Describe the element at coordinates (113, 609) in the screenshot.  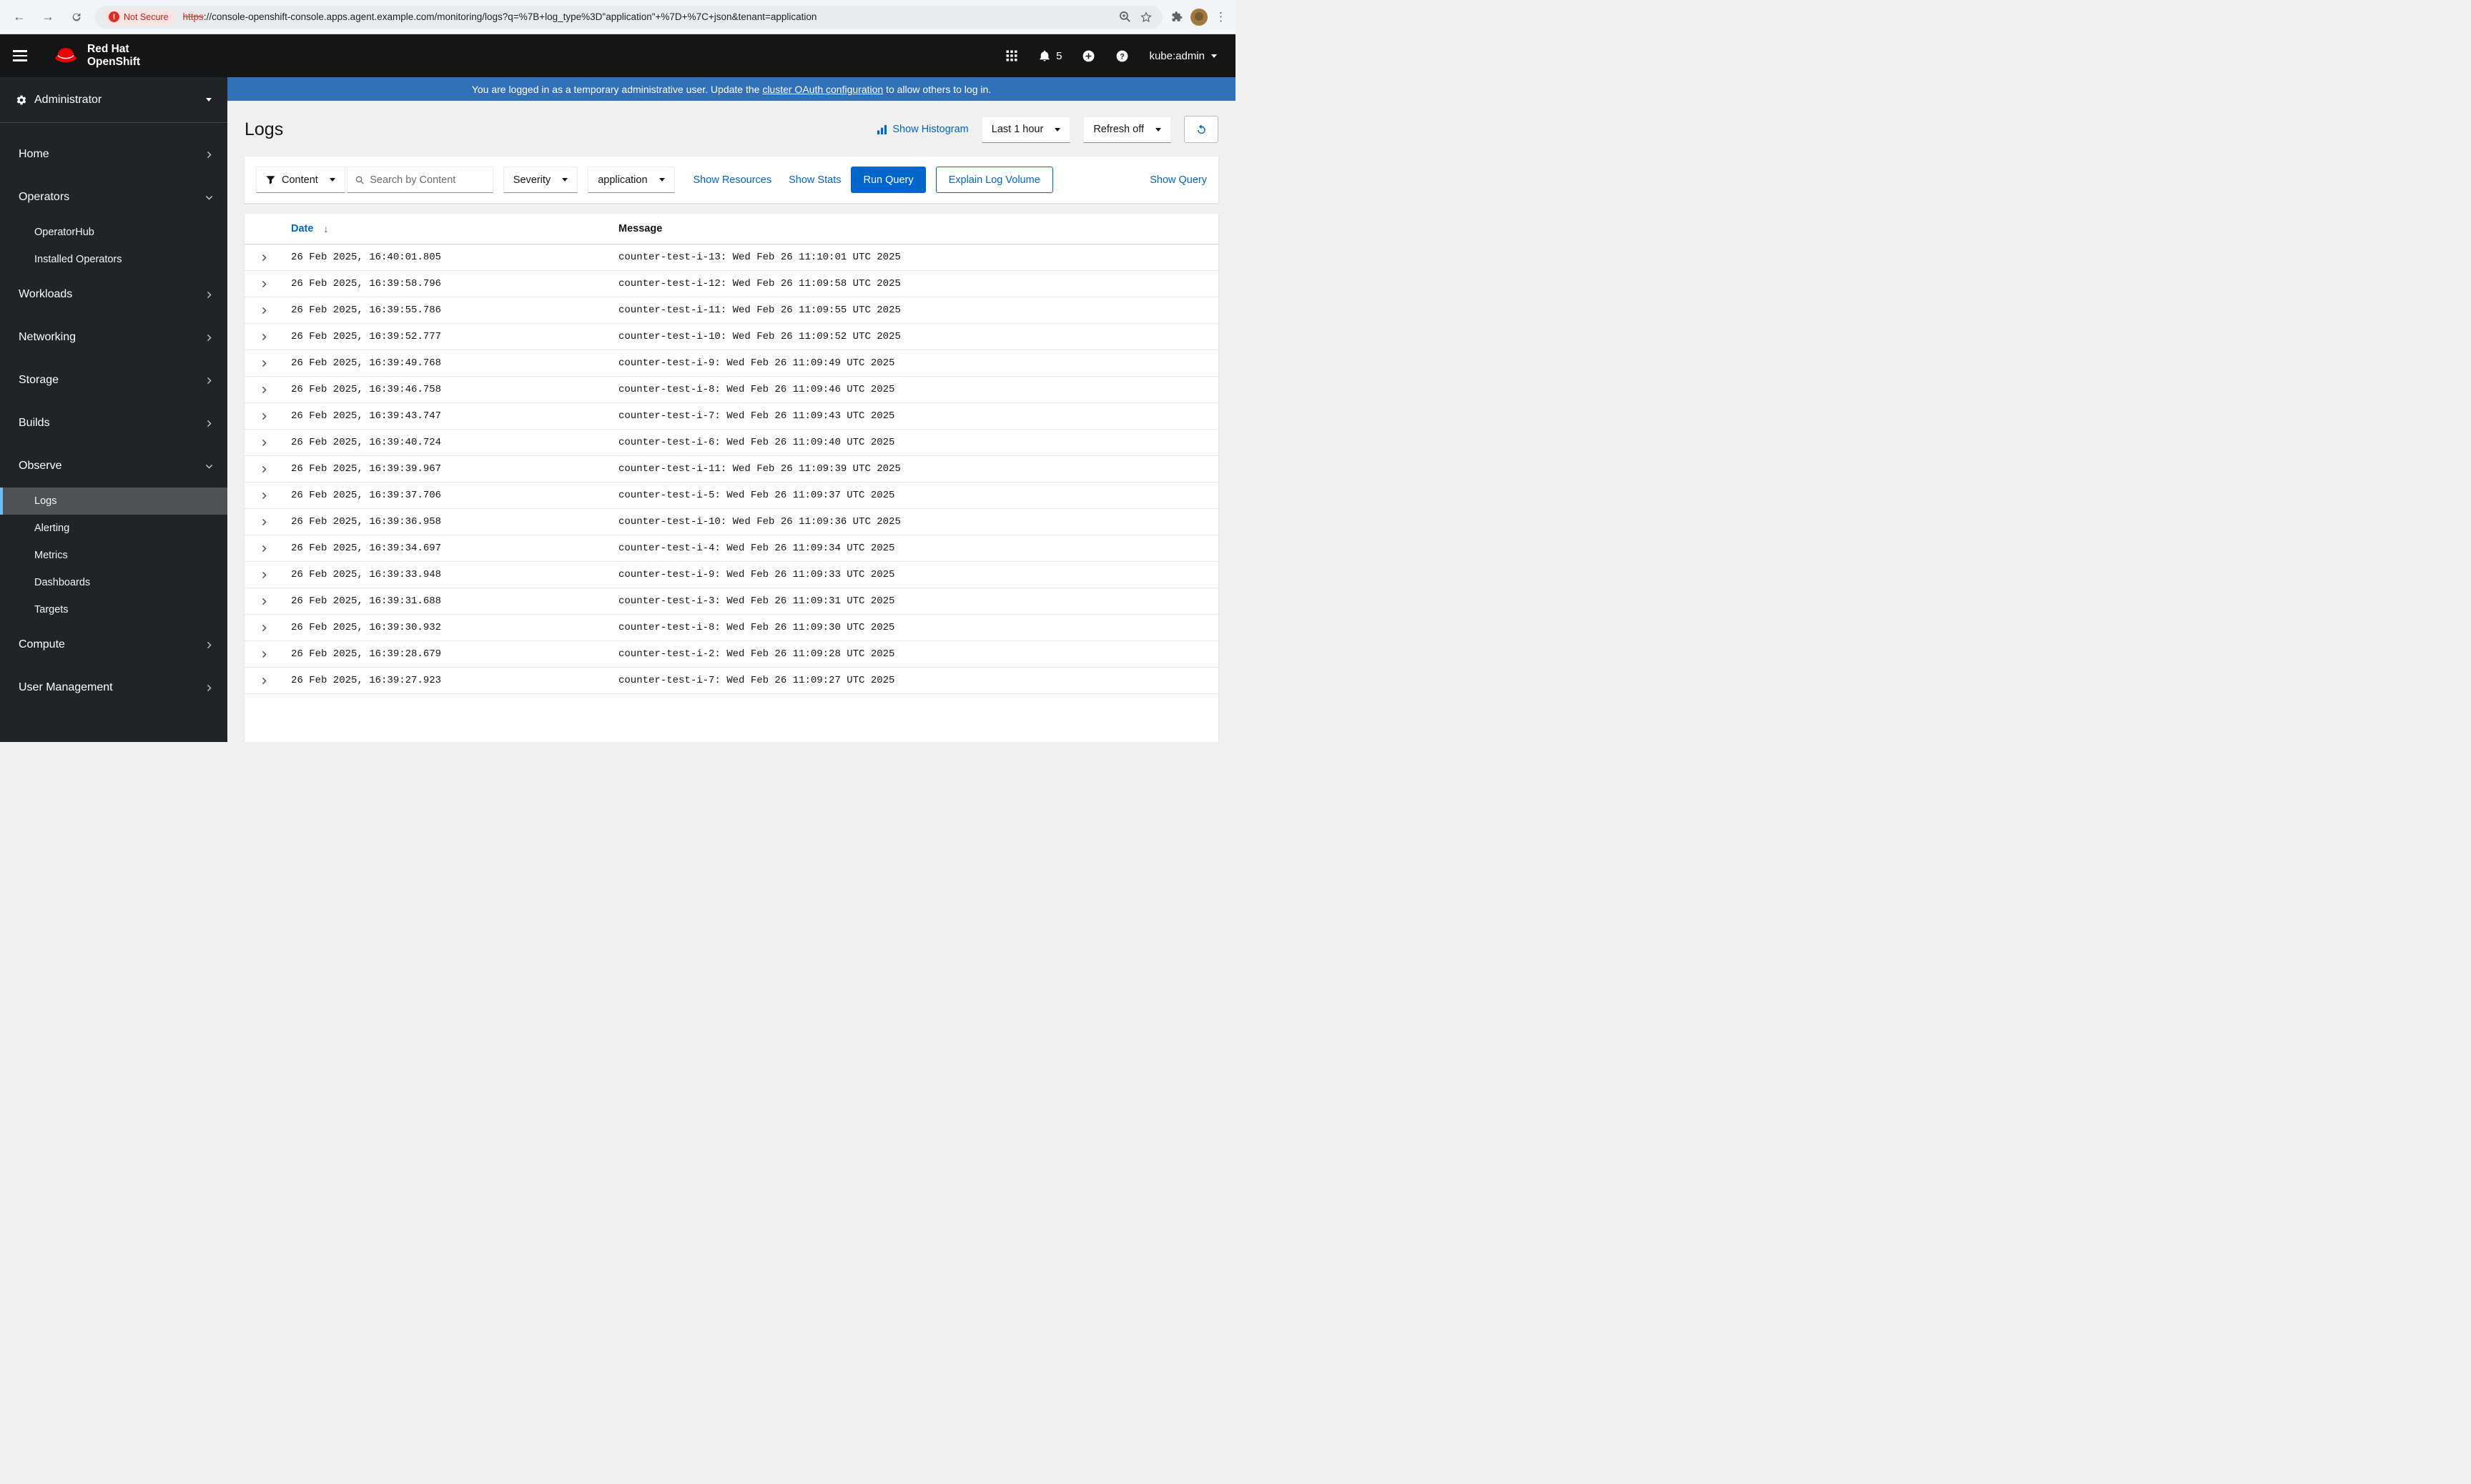
I see `sidebar-item-targets: Targets` at that location.